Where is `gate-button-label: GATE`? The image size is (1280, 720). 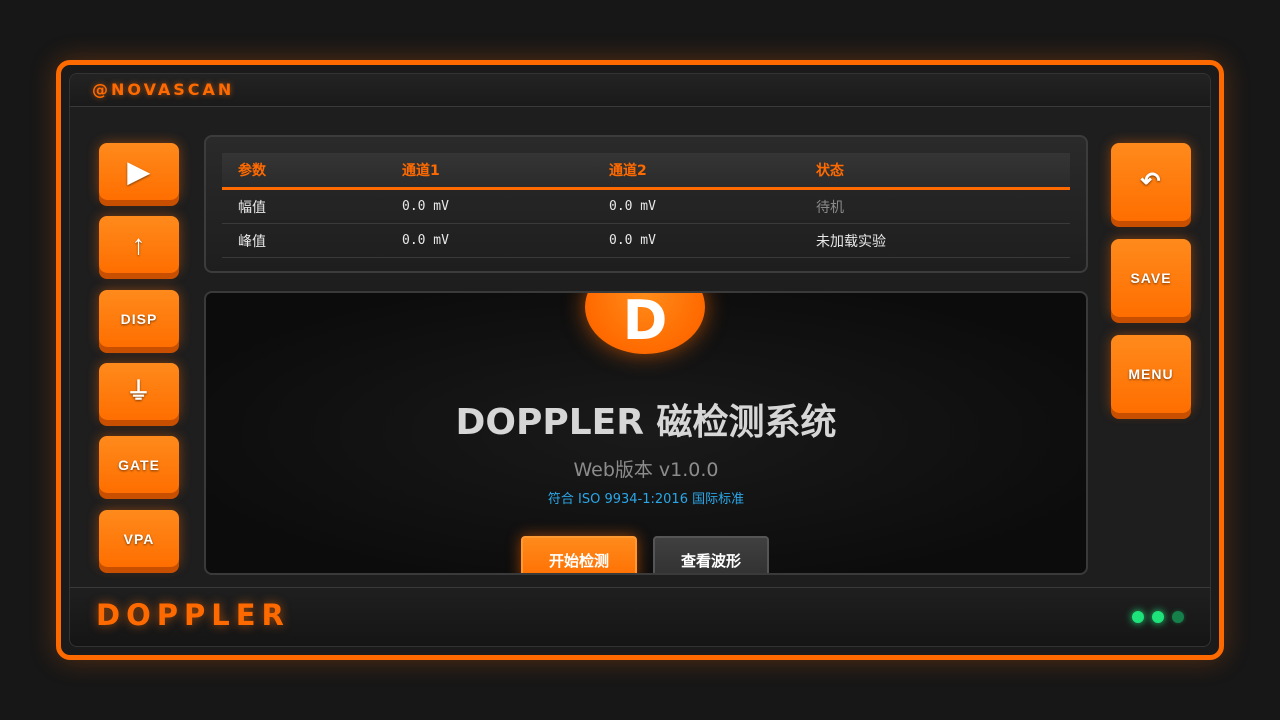
gate-button-label: GATE is located at coordinates (139, 464).